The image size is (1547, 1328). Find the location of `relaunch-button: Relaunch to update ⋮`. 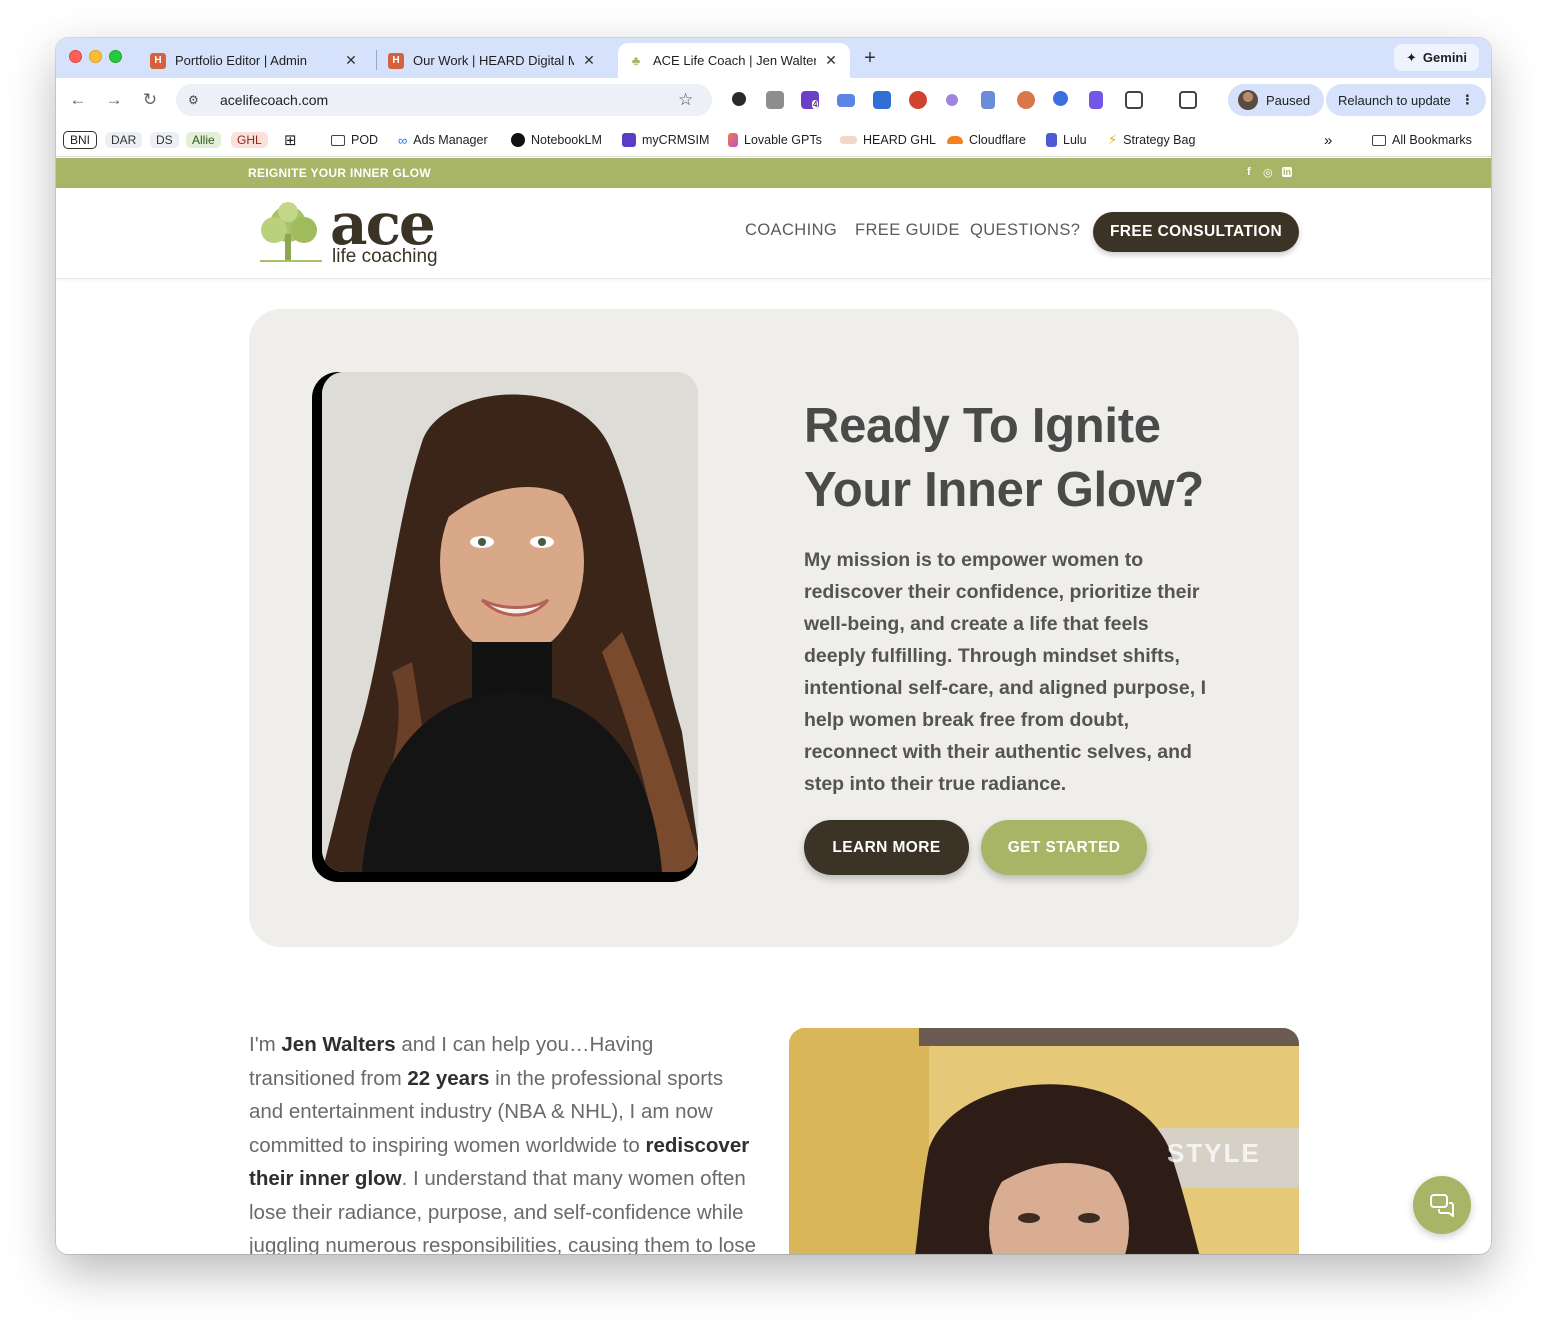

relaunch-button: Relaunch to update ⋮ is located at coordinates (1406, 100).